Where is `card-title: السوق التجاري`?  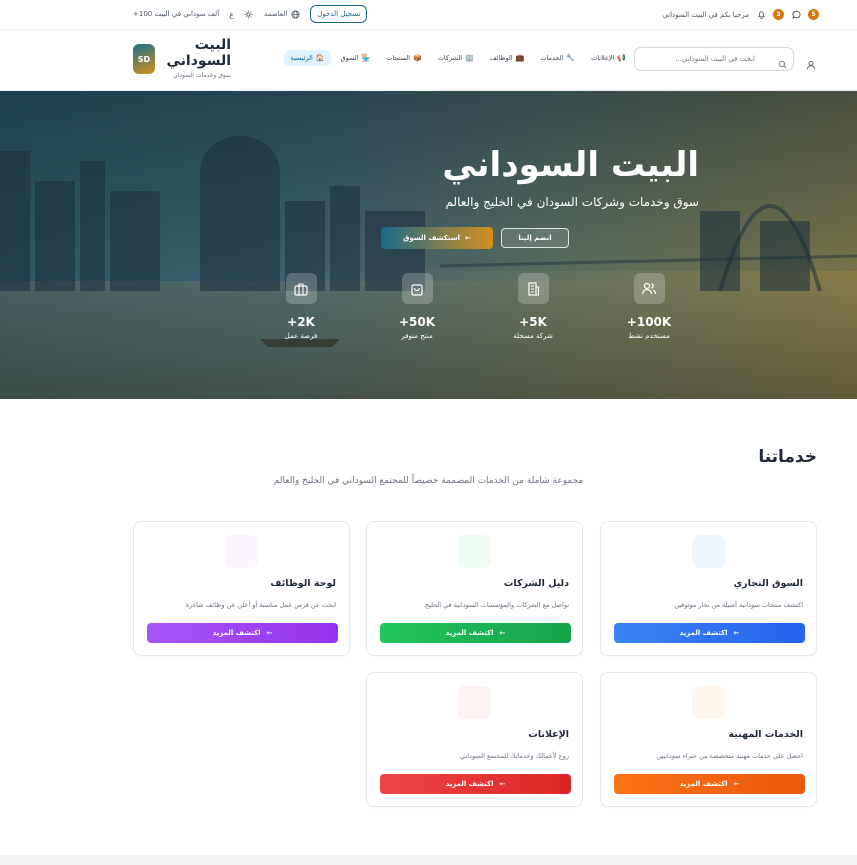
card-title: السوق التجاري is located at coordinates (768, 583).